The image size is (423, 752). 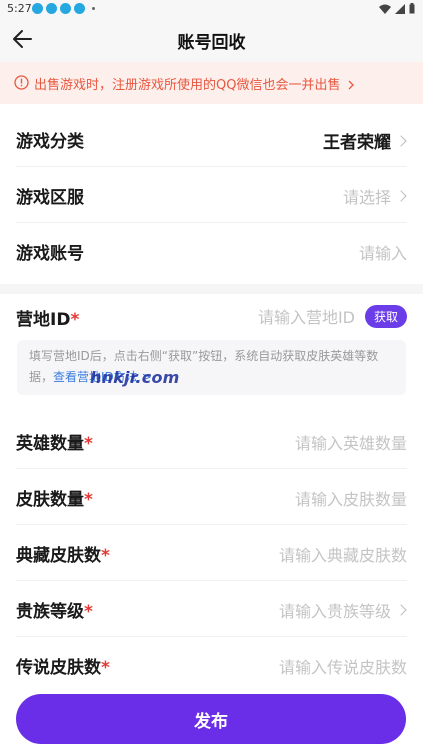 I want to click on status-bar: 5:27, so click(x=211, y=9).